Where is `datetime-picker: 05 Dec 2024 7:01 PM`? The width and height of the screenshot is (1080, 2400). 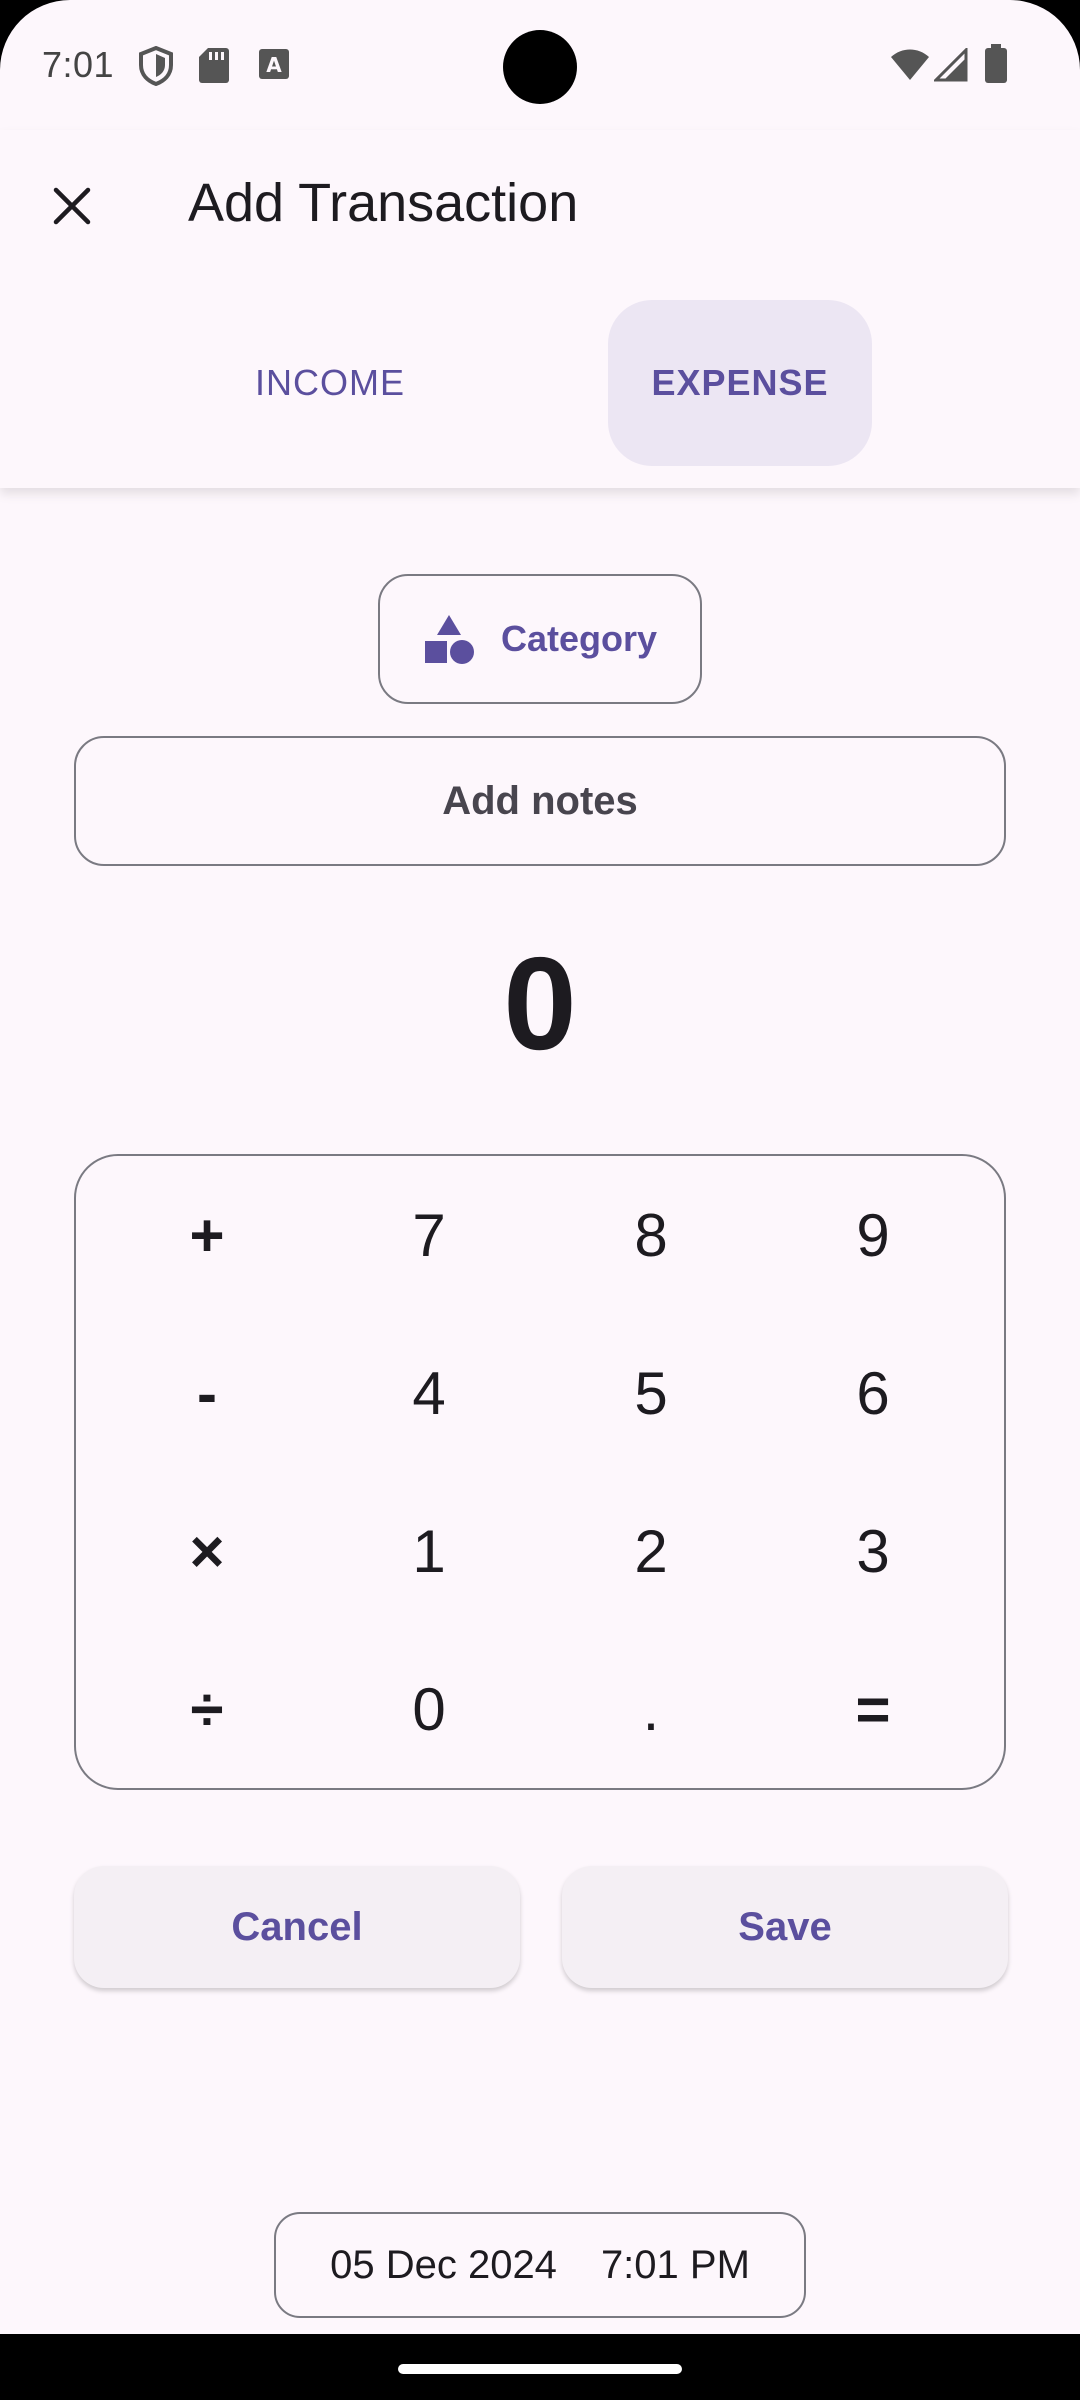
datetime-picker: 05 Dec 2024 7:01 PM is located at coordinates (540, 2265).